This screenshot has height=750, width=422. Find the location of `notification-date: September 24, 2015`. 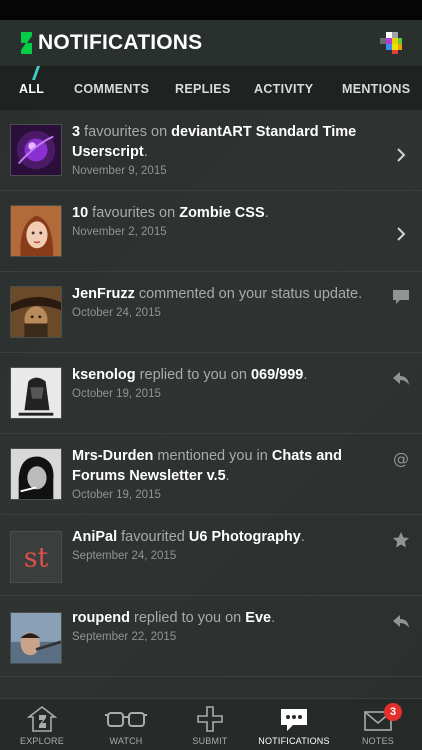

notification-date: September 24, 2015 is located at coordinates (124, 556).